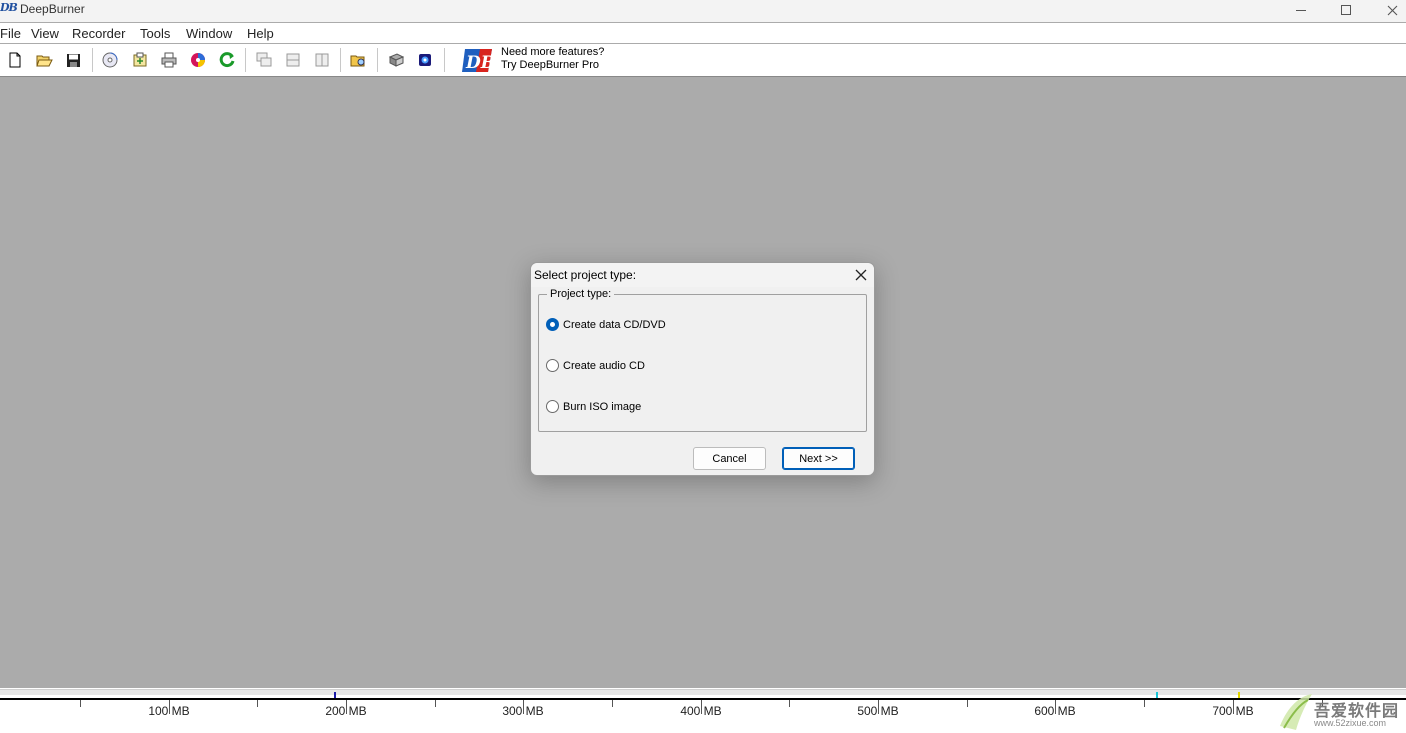  I want to click on capacity-axis, so click(703, 699).